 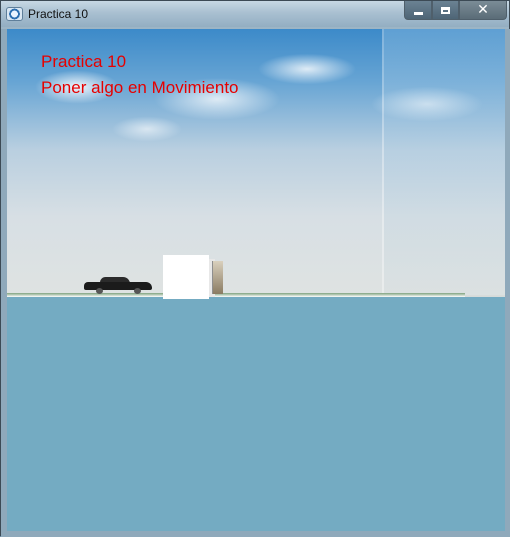 What do you see at coordinates (255, 14) in the screenshot?
I see `title-bar: Practica 10 ✕` at bounding box center [255, 14].